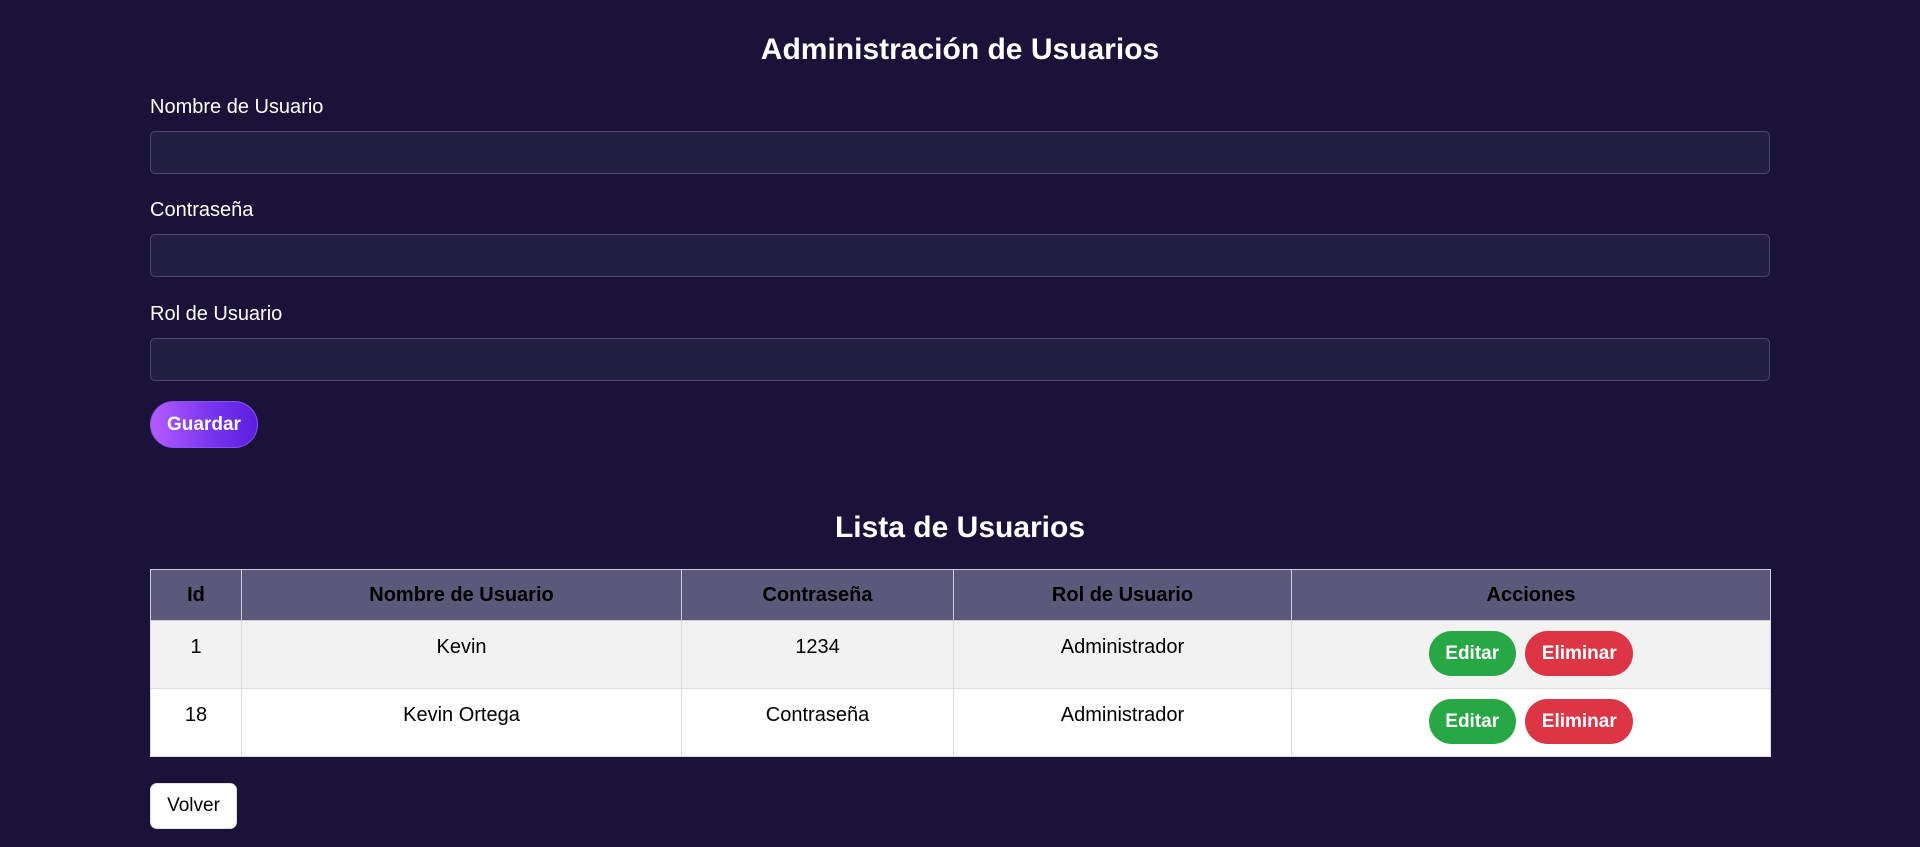 This screenshot has height=847, width=1920. Describe the element at coordinates (204, 424) in the screenshot. I see `save-button: Guardar` at that location.